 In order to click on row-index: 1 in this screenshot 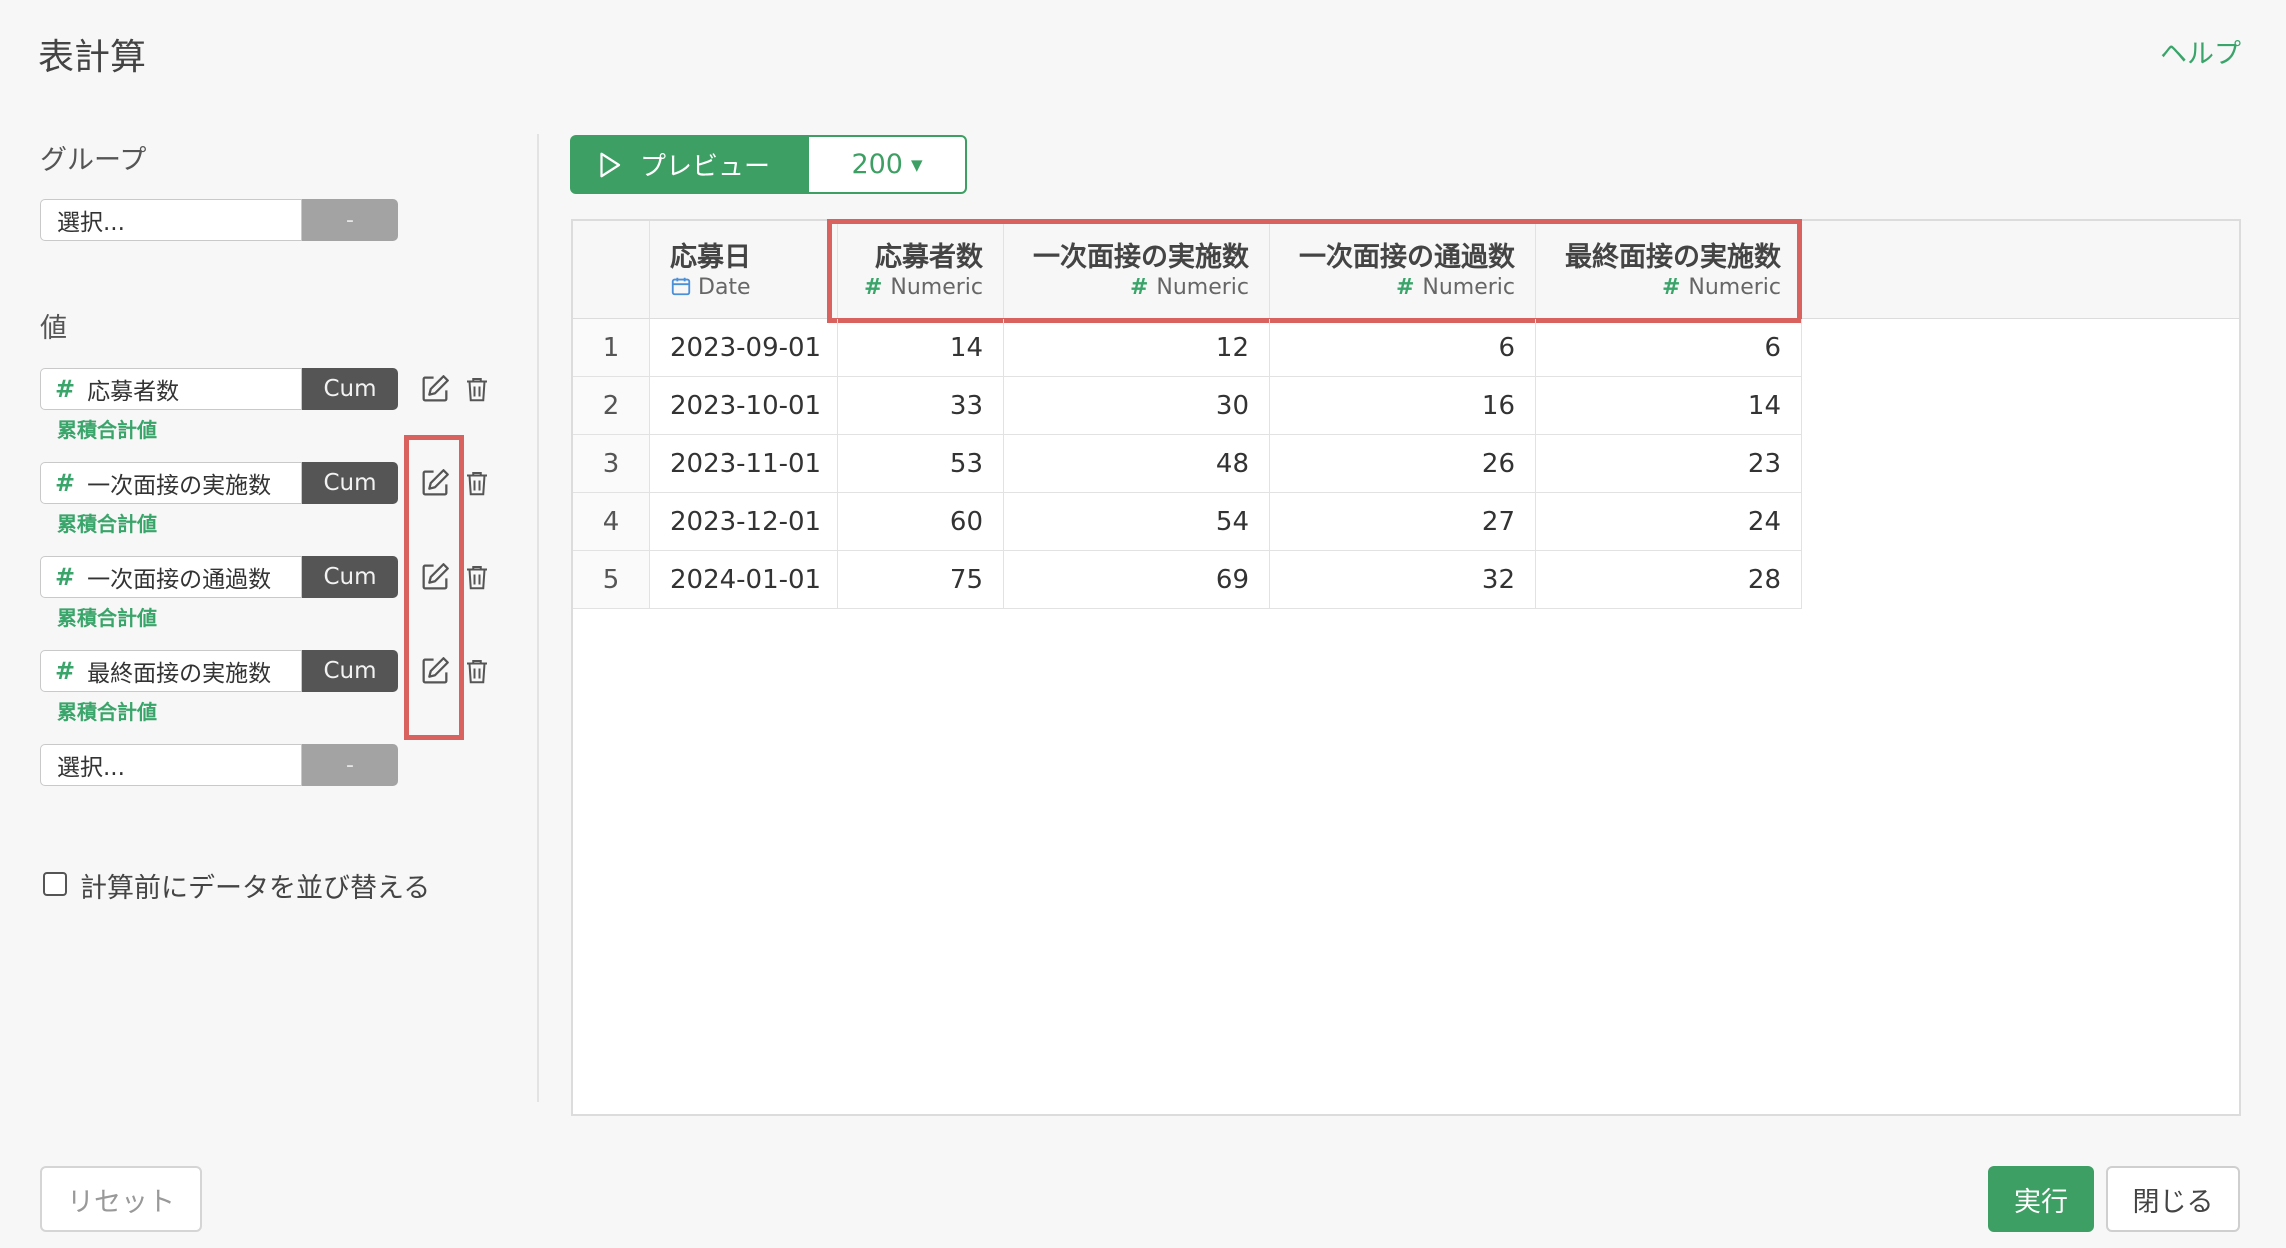, I will do `click(611, 348)`.